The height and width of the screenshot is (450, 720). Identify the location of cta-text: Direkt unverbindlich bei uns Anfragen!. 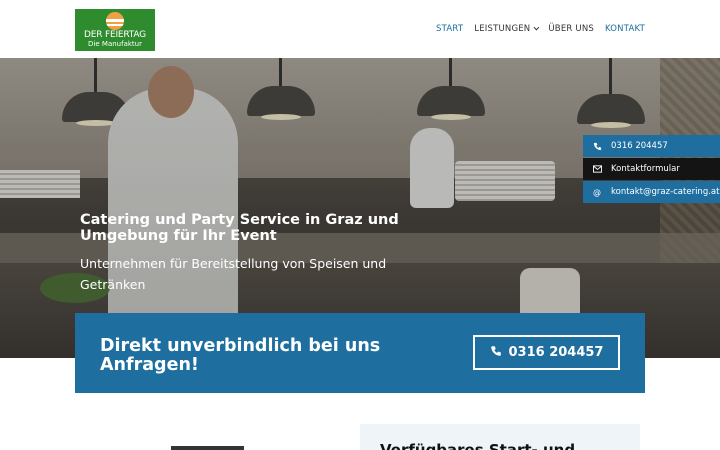
(240, 355).